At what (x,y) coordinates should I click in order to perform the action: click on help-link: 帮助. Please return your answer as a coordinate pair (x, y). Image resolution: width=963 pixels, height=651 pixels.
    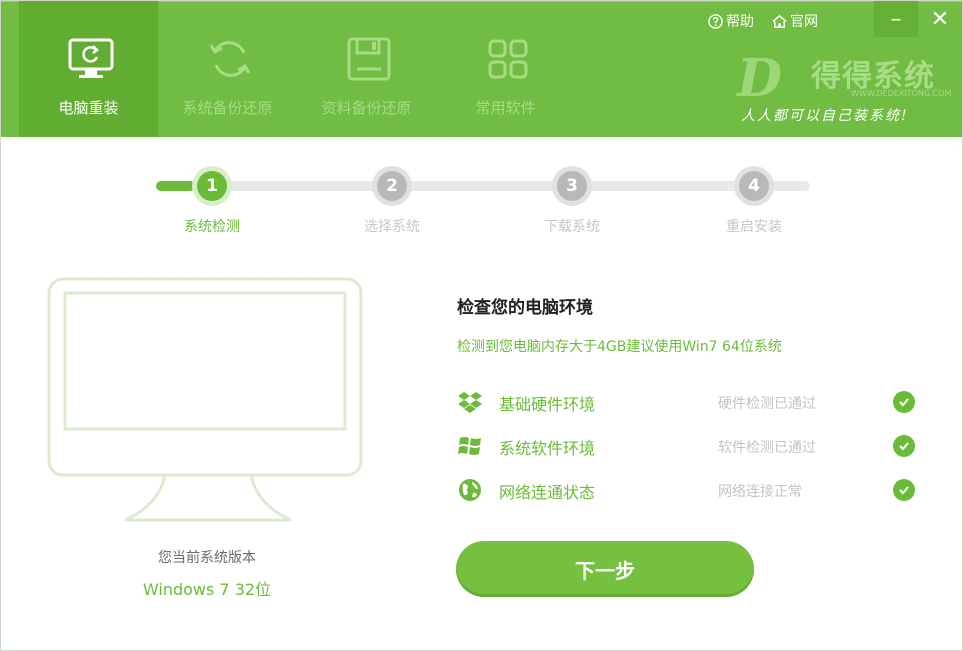
    Looking at the image, I should click on (731, 21).